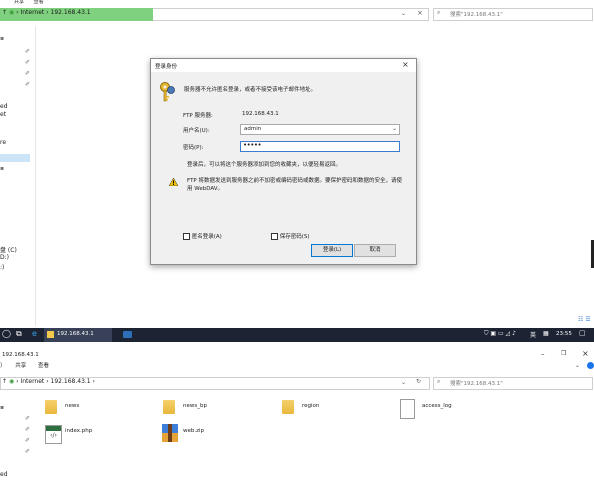 The width and height of the screenshot is (594, 486). I want to click on save-password-check-box, so click(274, 236).